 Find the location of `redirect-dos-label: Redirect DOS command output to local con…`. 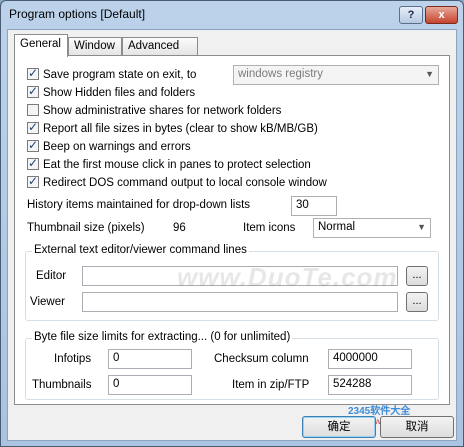

redirect-dos-label: Redirect DOS command output to local con… is located at coordinates (185, 183).